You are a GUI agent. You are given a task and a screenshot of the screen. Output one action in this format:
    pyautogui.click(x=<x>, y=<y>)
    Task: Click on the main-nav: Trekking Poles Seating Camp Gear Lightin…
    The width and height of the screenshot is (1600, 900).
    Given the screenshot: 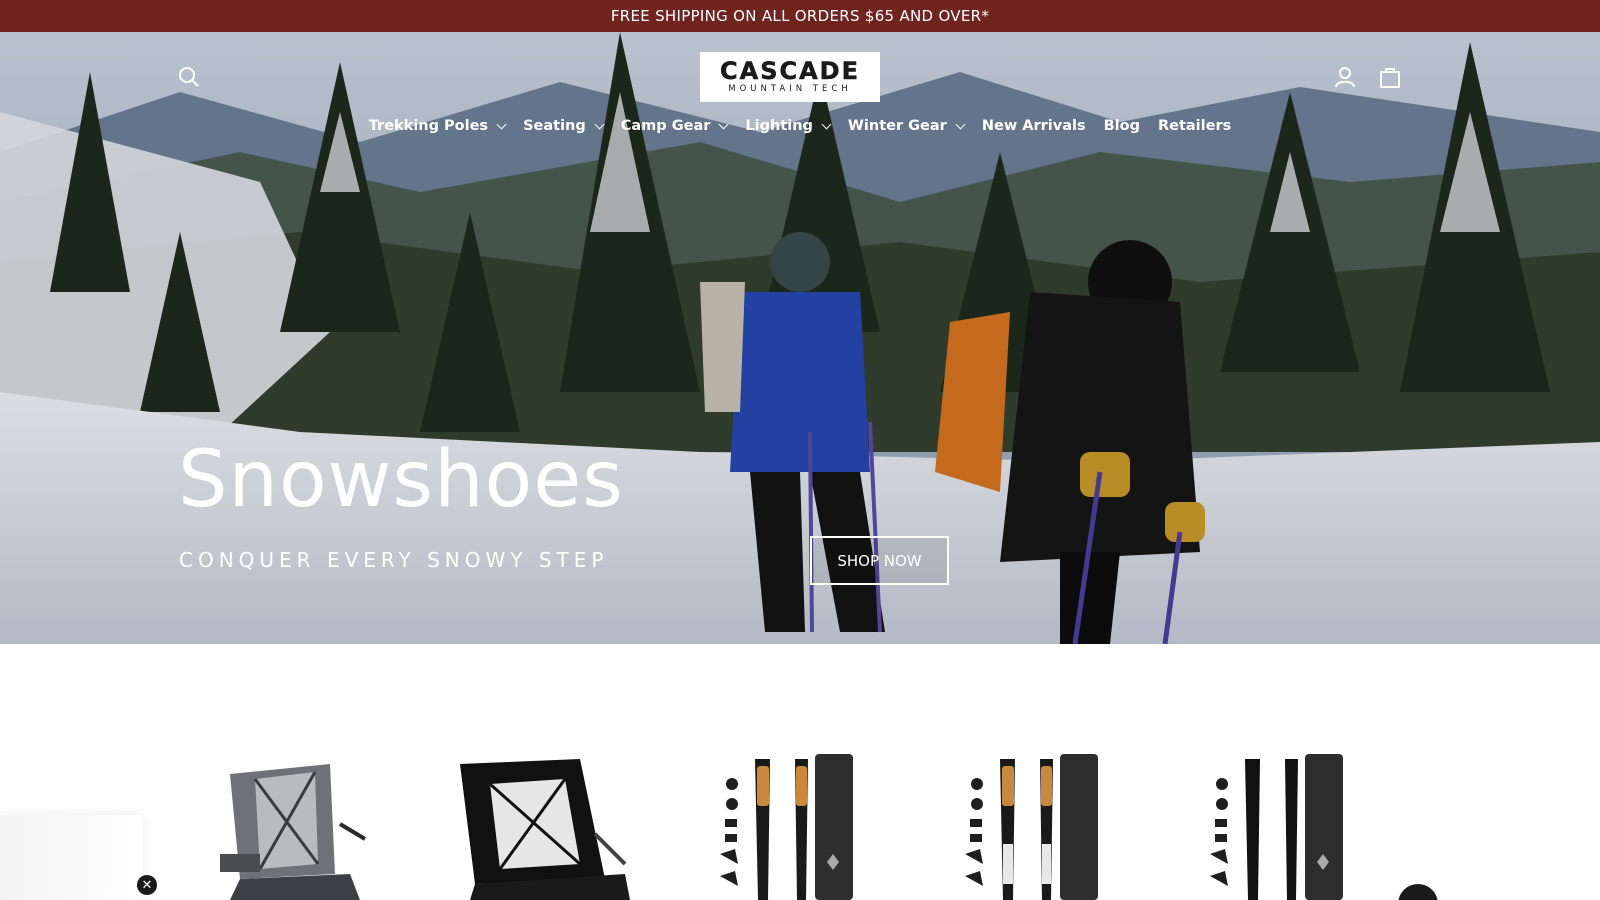 What is the action you would take?
    pyautogui.click(x=800, y=126)
    